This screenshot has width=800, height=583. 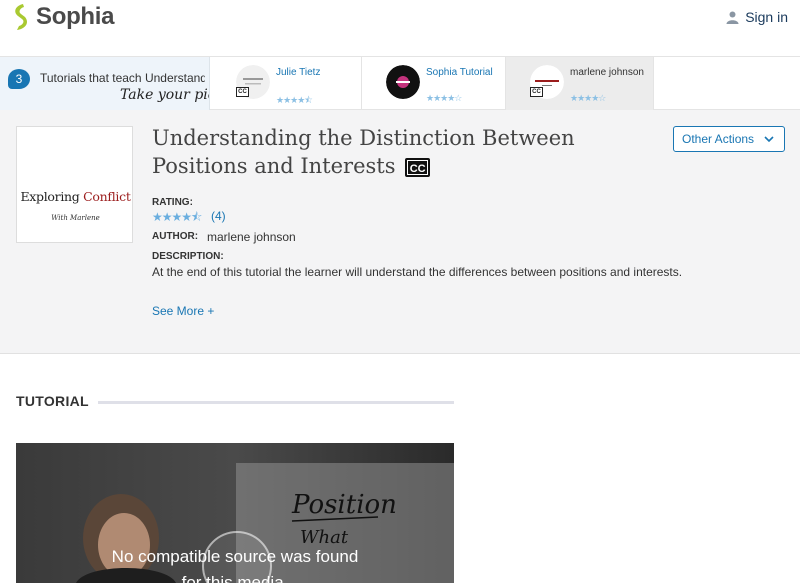 What do you see at coordinates (400, 22) in the screenshot?
I see `site-header: Sophia Sign in` at bounding box center [400, 22].